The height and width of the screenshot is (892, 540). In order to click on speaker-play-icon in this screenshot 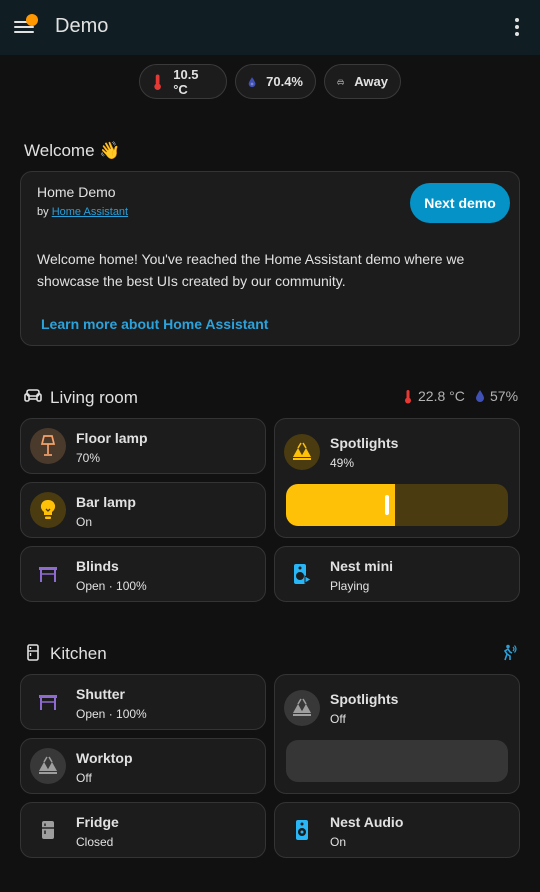, I will do `click(303, 574)`.